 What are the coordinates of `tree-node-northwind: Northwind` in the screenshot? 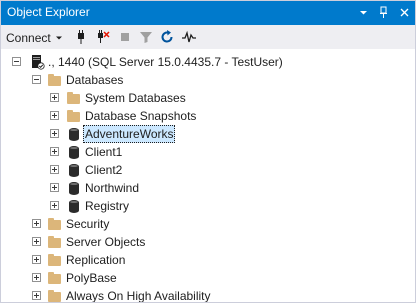 It's located at (208, 188).